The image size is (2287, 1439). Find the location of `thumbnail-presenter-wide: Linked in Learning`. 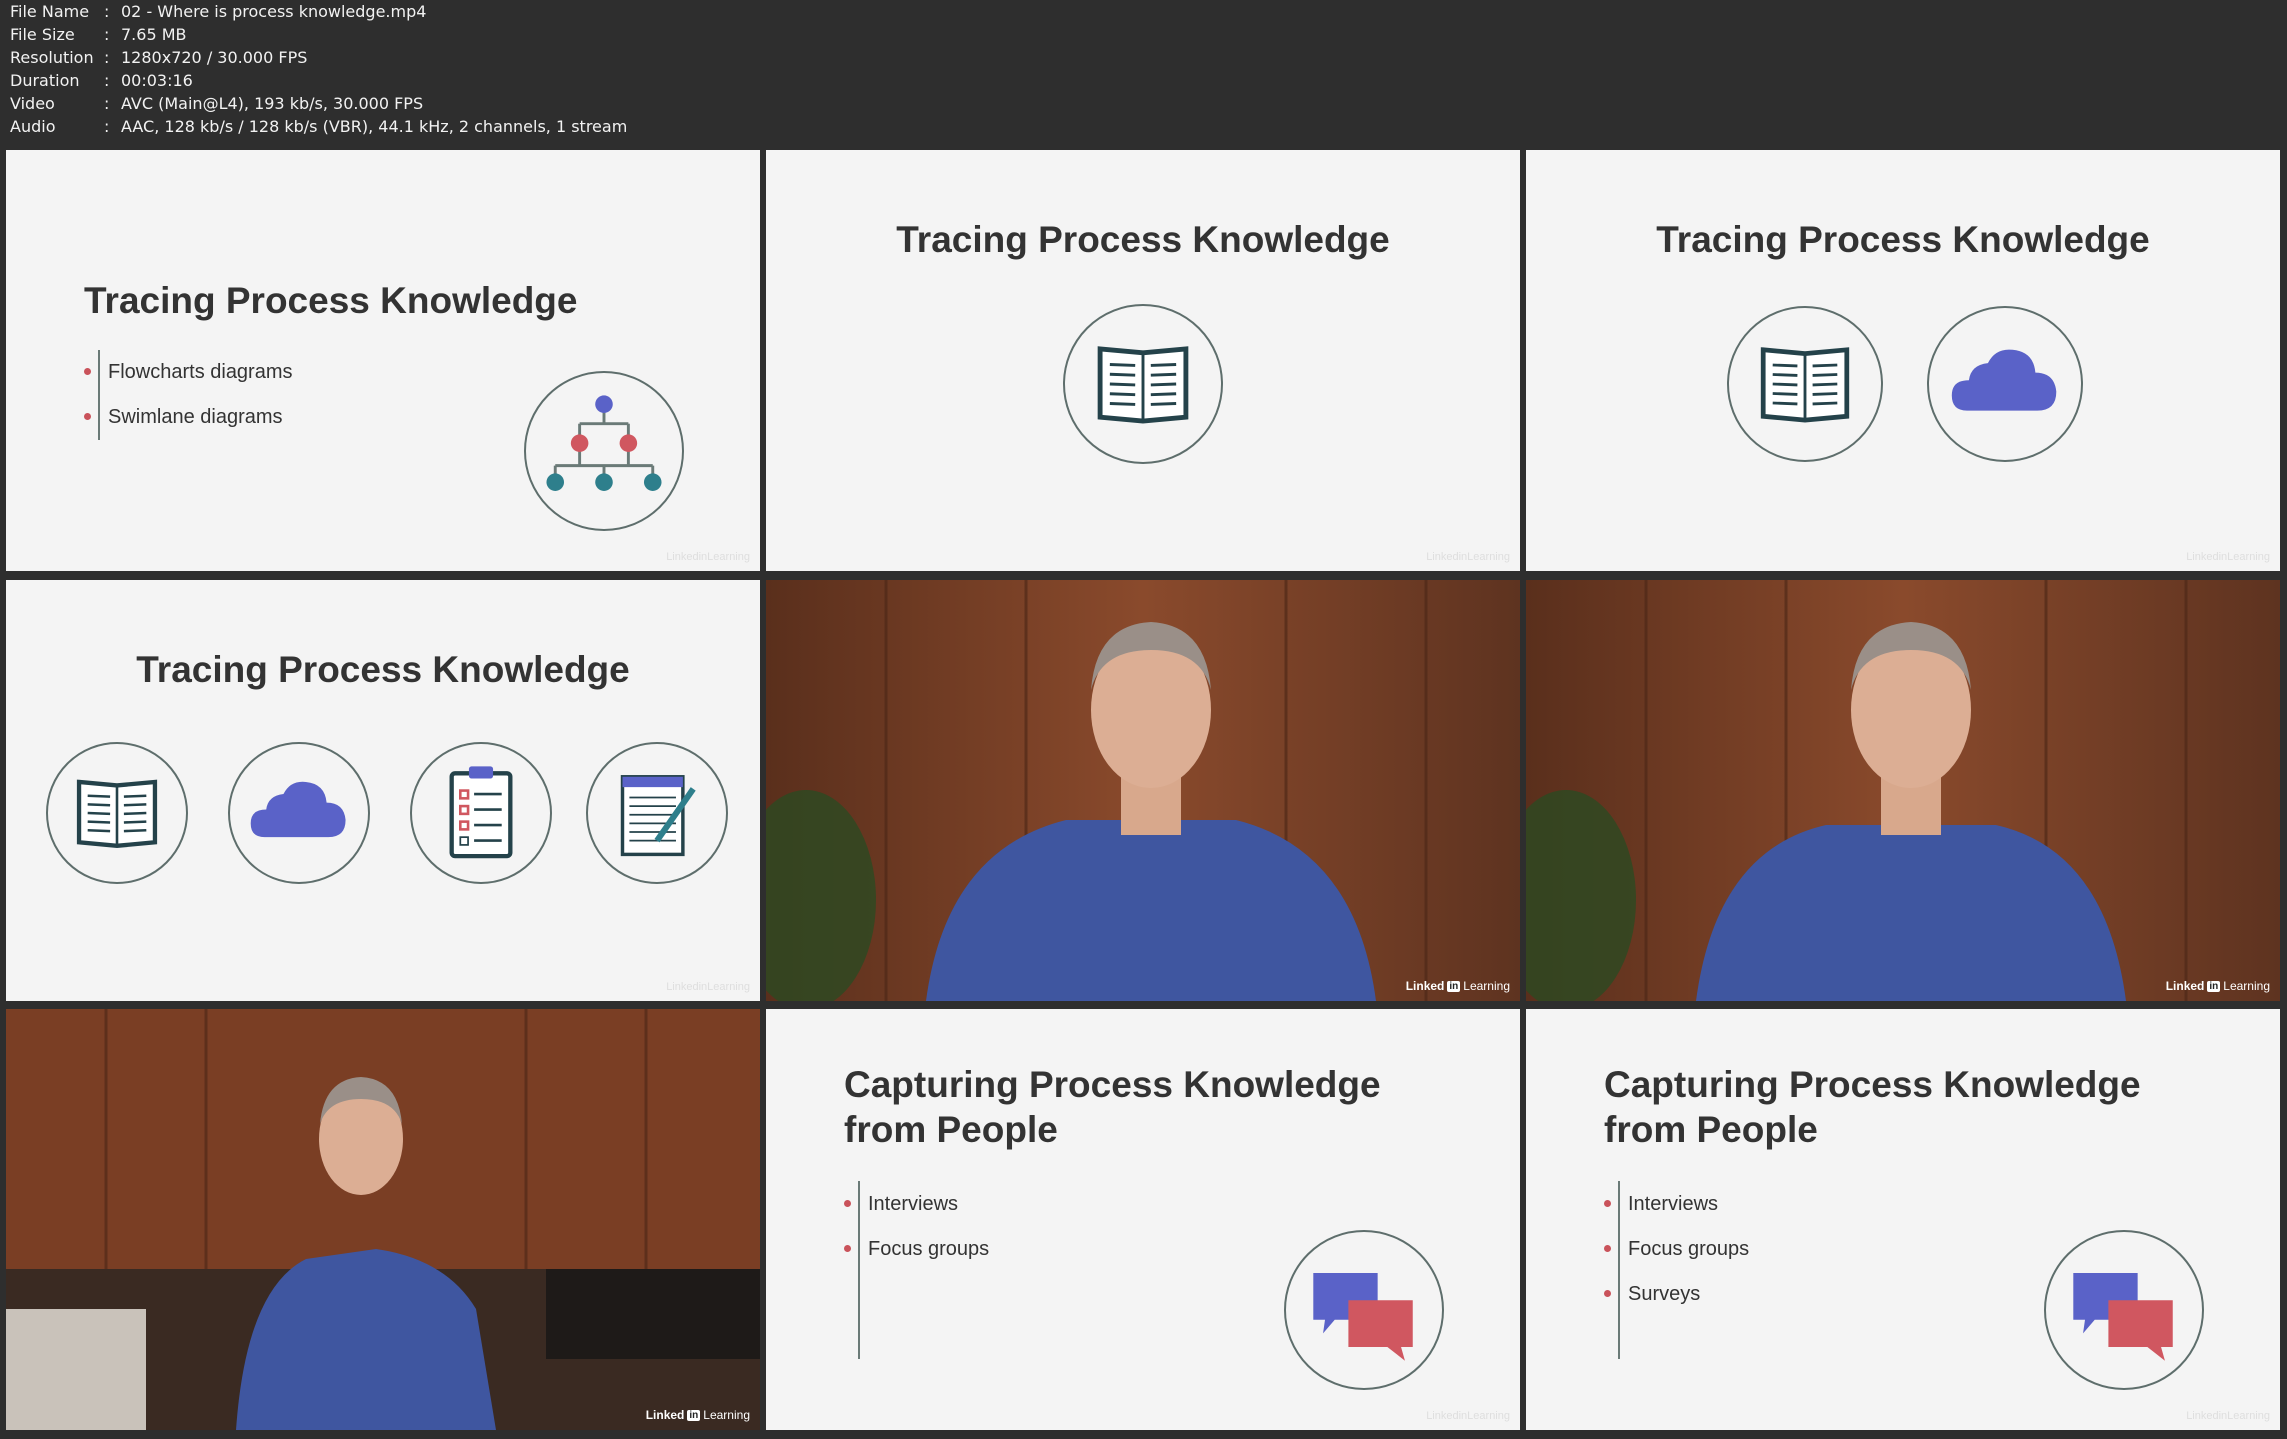

thumbnail-presenter-wide: Linked in Learning is located at coordinates (383, 1219).